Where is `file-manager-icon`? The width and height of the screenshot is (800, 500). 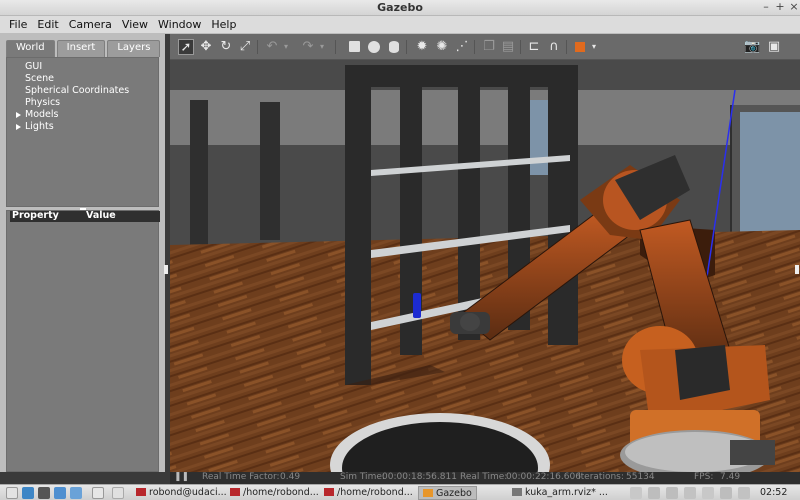 file-manager-icon is located at coordinates (28, 493).